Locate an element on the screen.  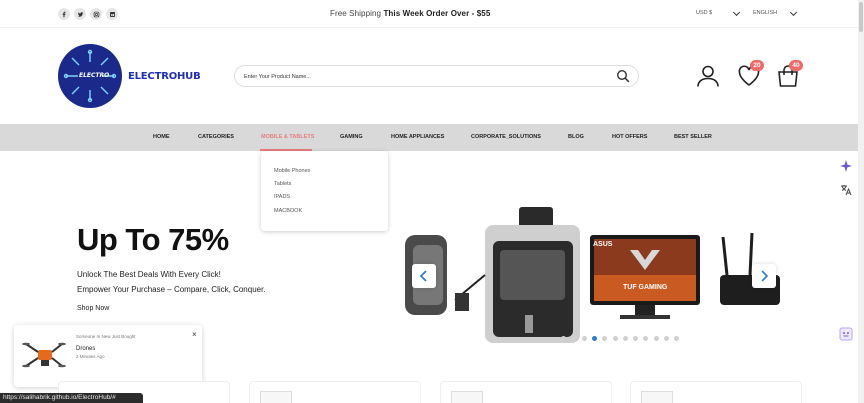
hero-subtitle-1: Unlock The Best Deals With Every Click! is located at coordinates (149, 274).